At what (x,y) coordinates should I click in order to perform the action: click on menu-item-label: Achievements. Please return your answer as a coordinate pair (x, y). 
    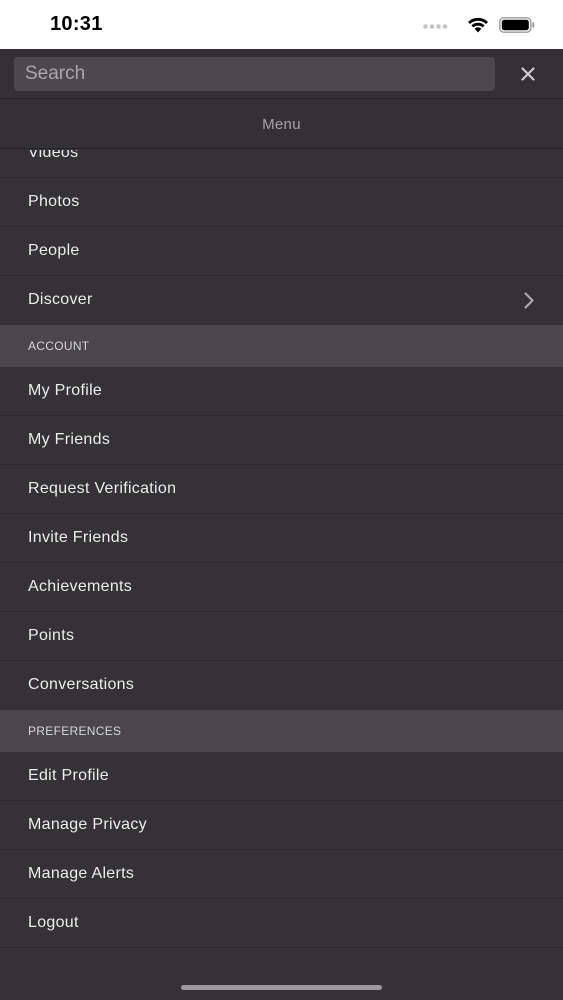
    Looking at the image, I should click on (80, 586).